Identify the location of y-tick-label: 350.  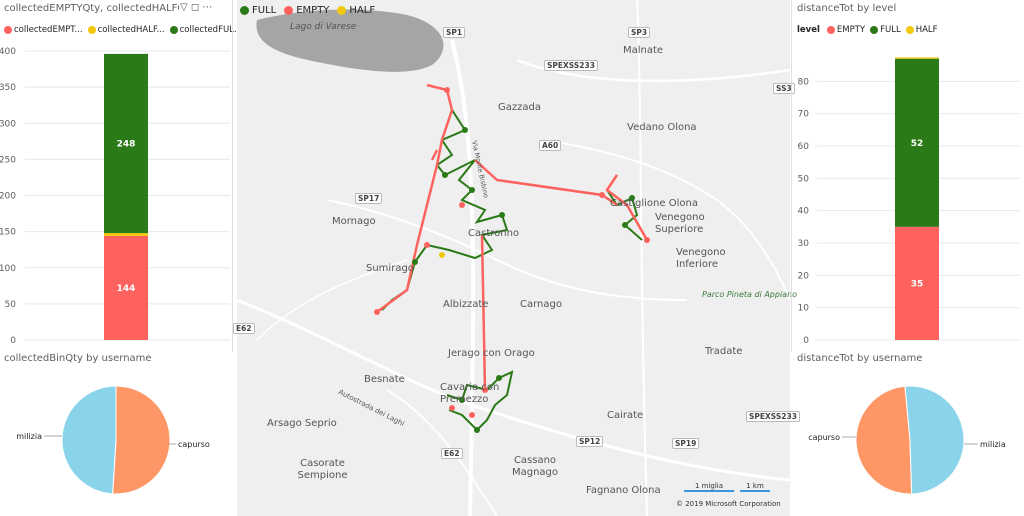
(8, 88).